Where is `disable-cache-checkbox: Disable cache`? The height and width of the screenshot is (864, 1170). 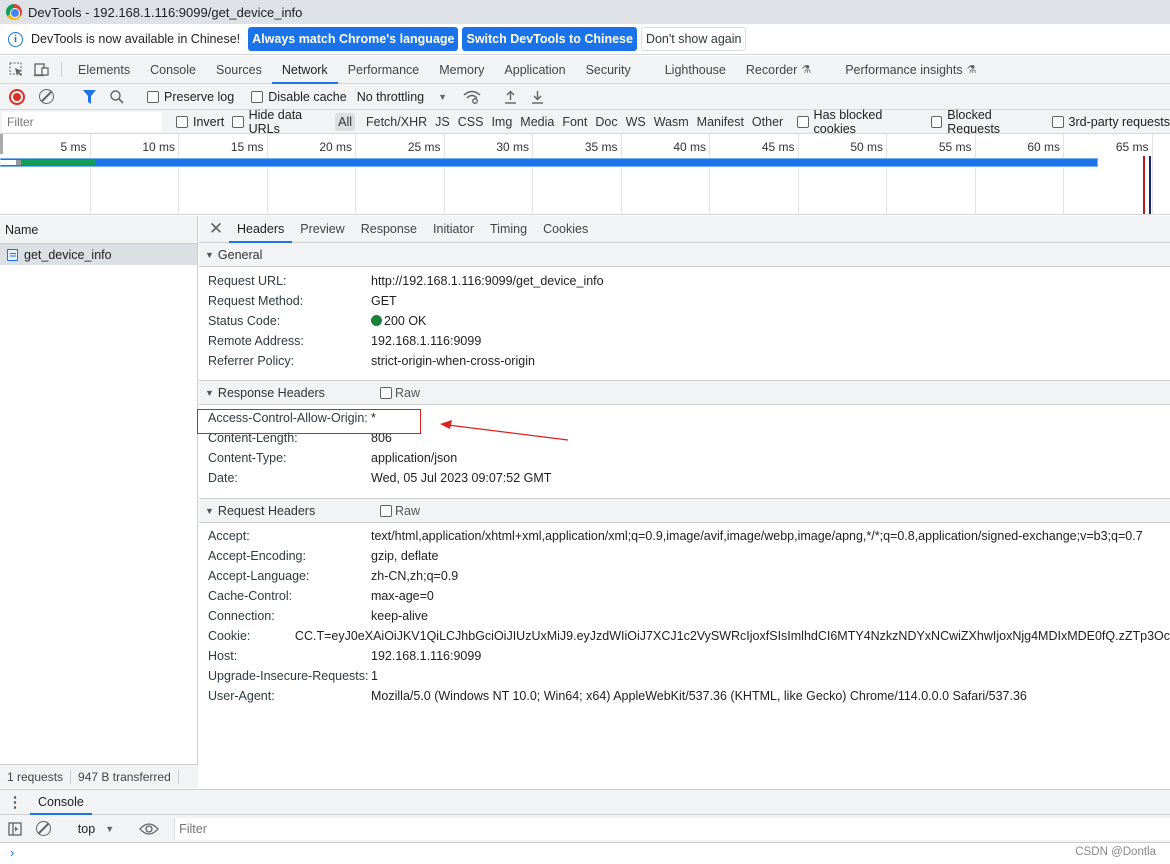 disable-cache-checkbox: Disable cache is located at coordinates (299, 97).